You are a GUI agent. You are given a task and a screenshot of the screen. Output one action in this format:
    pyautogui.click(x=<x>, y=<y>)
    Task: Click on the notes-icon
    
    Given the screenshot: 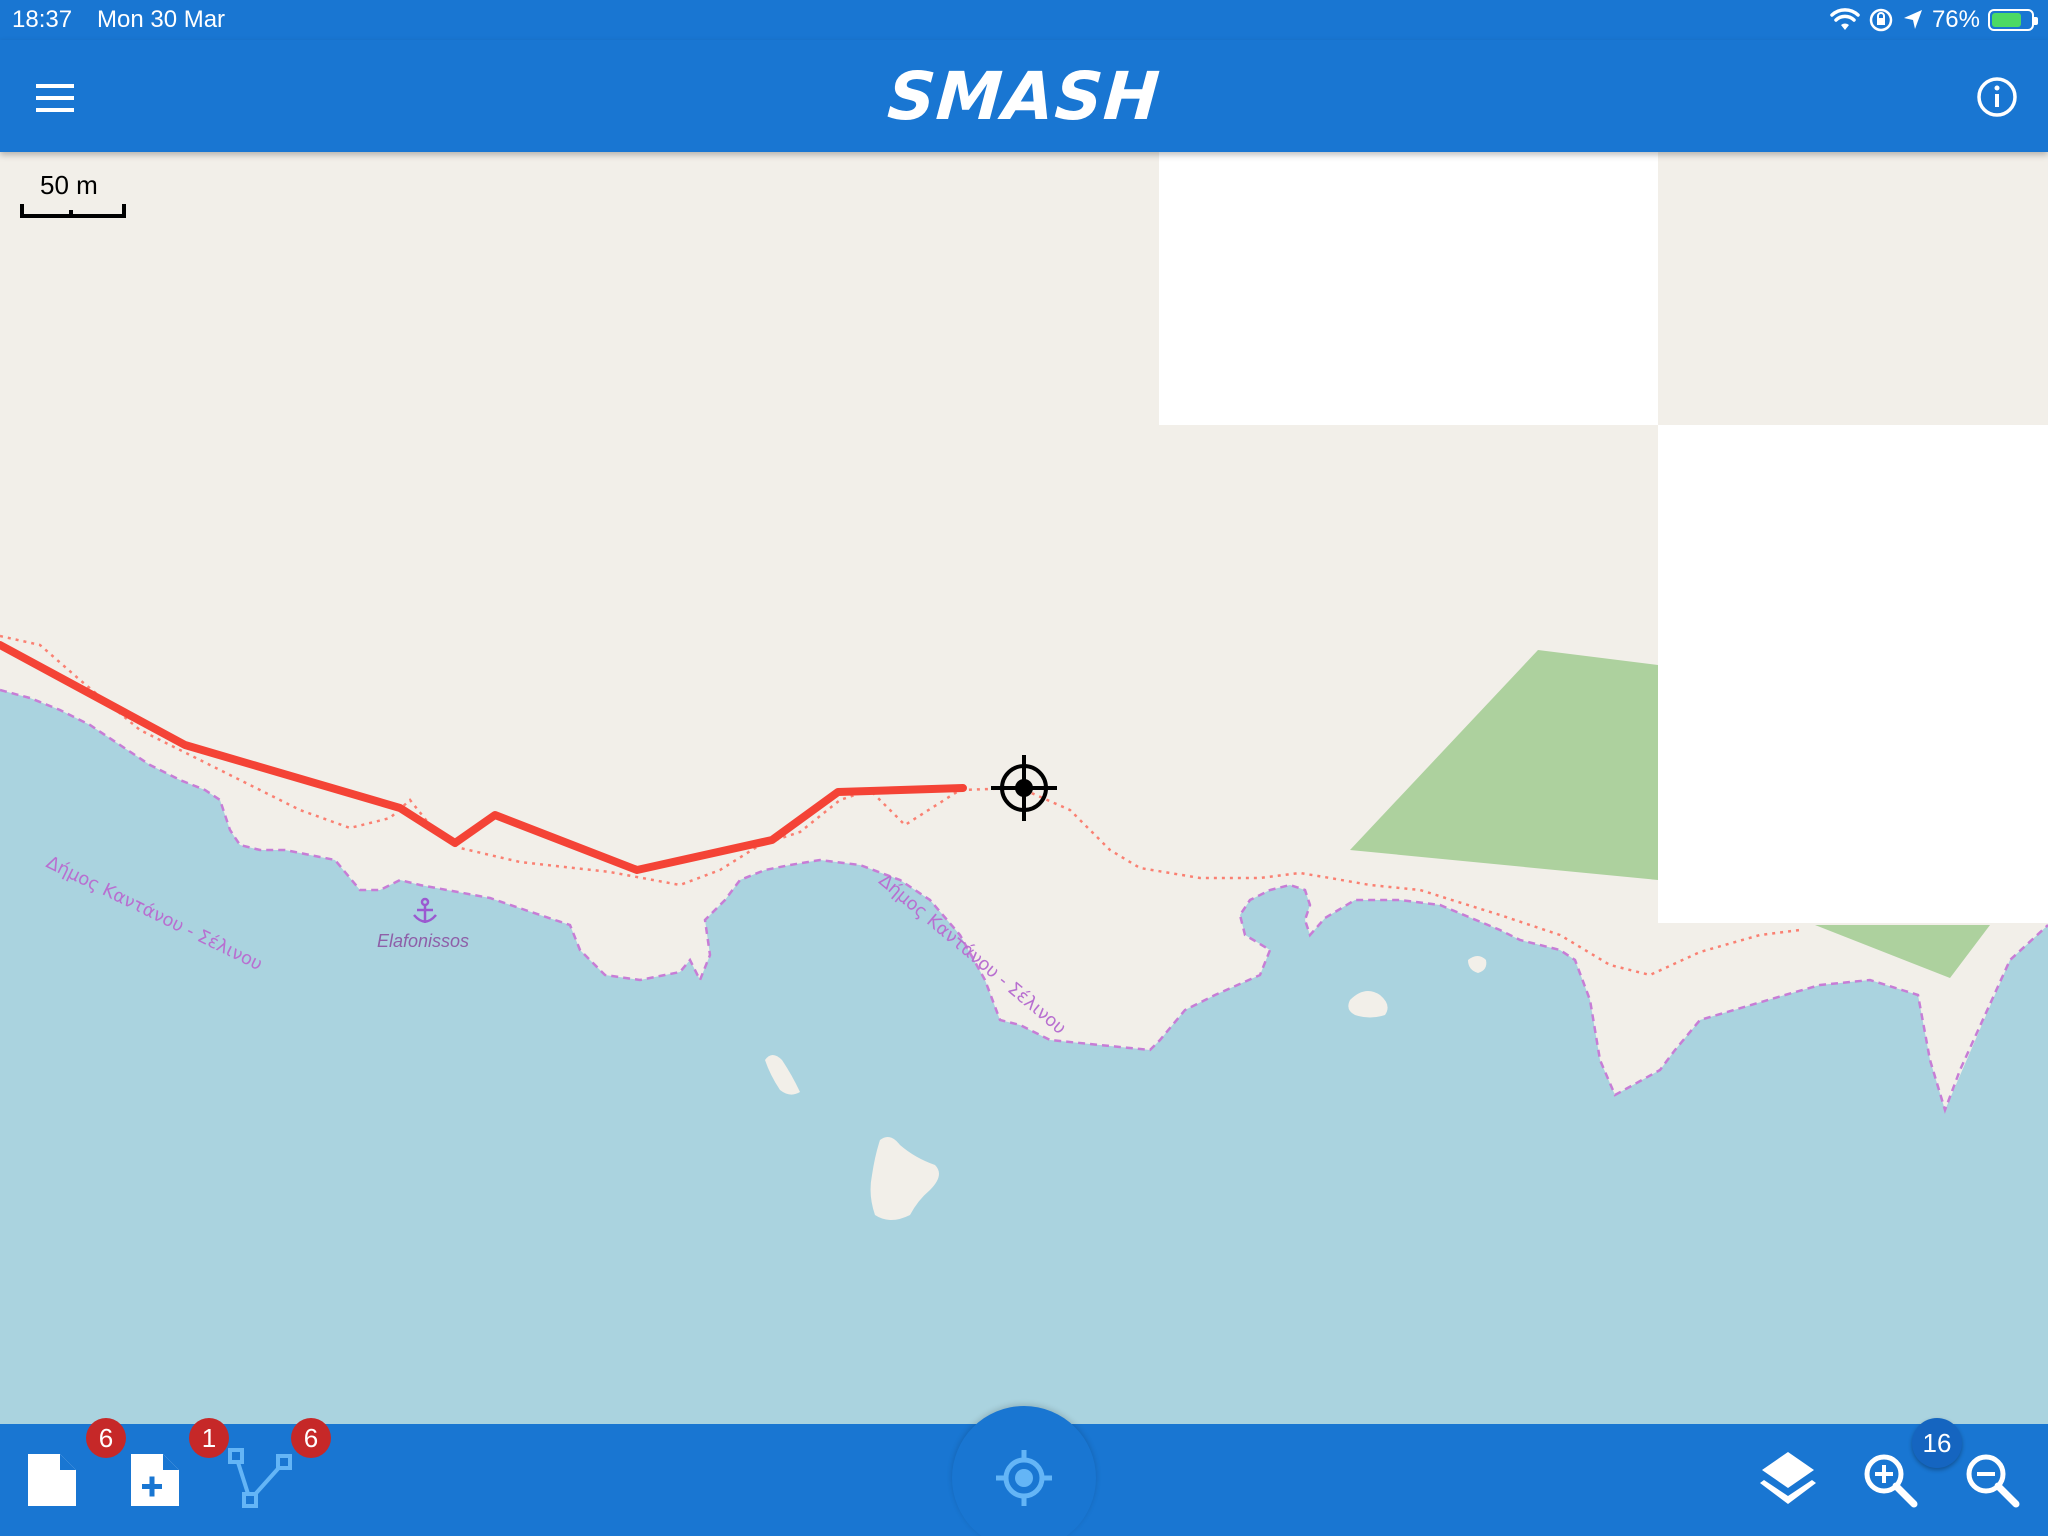 What is the action you would take?
    pyautogui.click(x=52, y=1480)
    